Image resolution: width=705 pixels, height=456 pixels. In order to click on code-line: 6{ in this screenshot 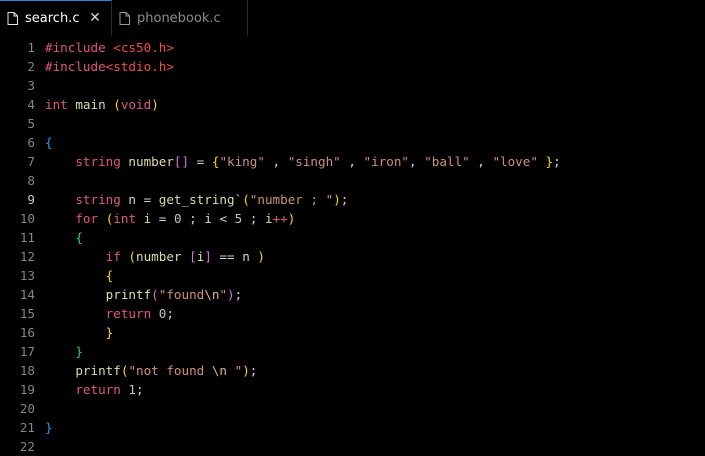, I will do `click(352, 142)`.